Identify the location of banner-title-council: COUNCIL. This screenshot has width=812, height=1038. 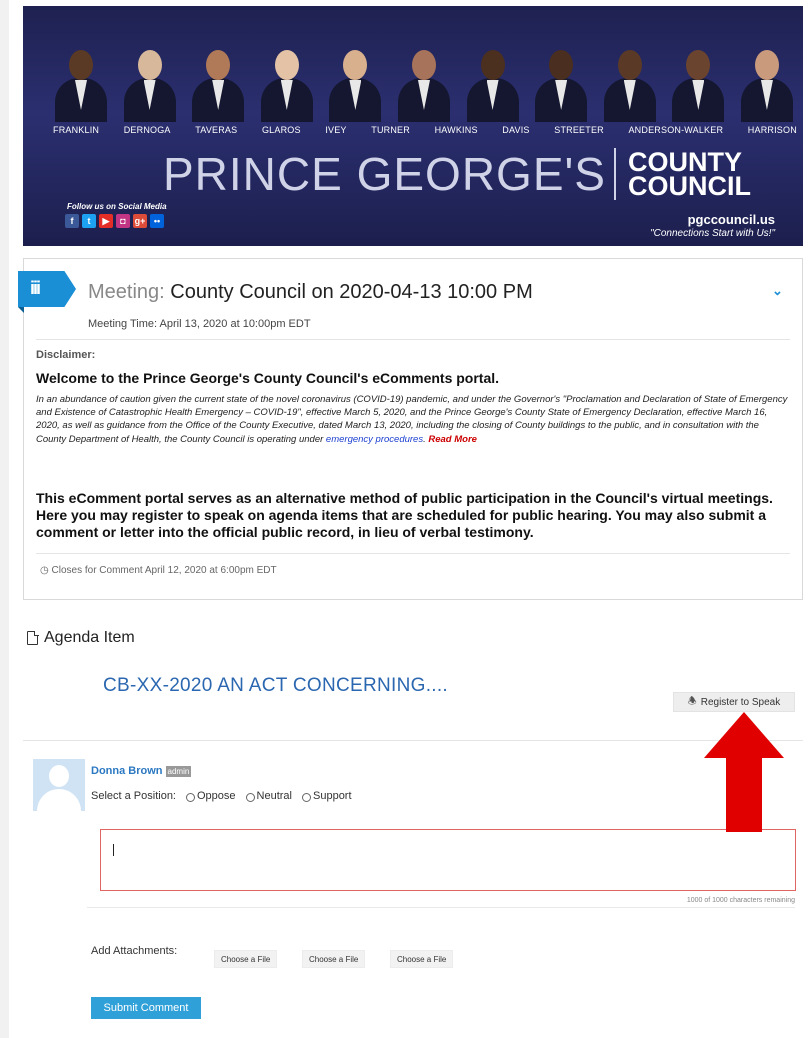
(689, 186).